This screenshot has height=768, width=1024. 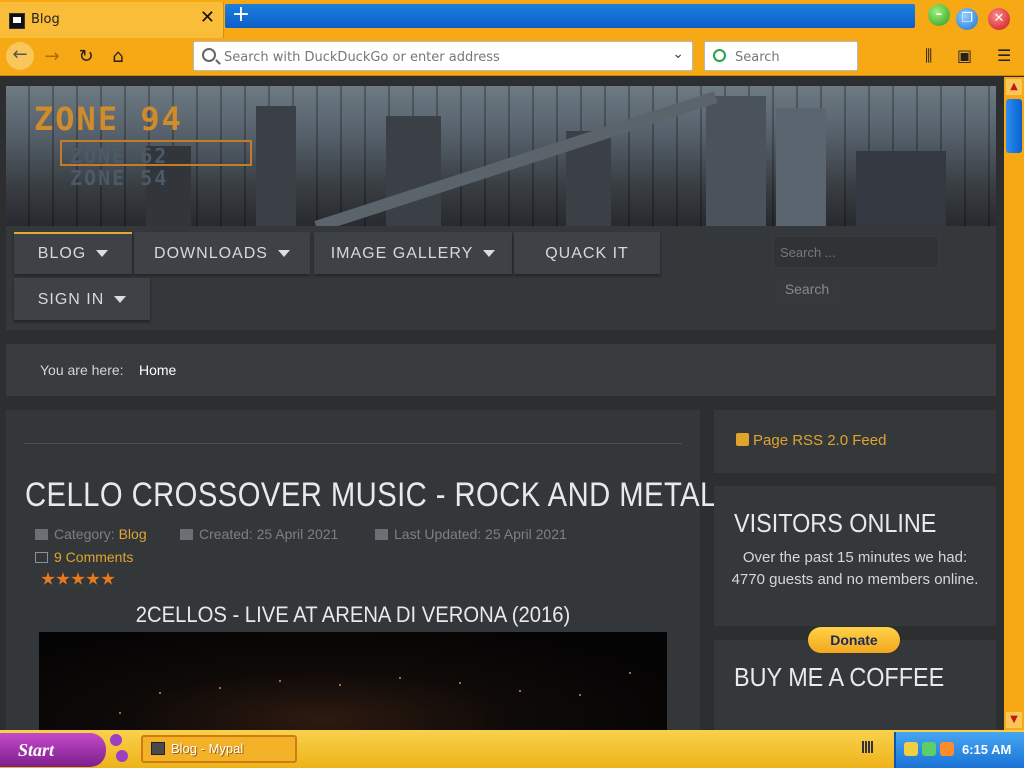 What do you see at coordinates (402, 253) in the screenshot?
I see `menu-item-label: IMAGE GALLERY` at bounding box center [402, 253].